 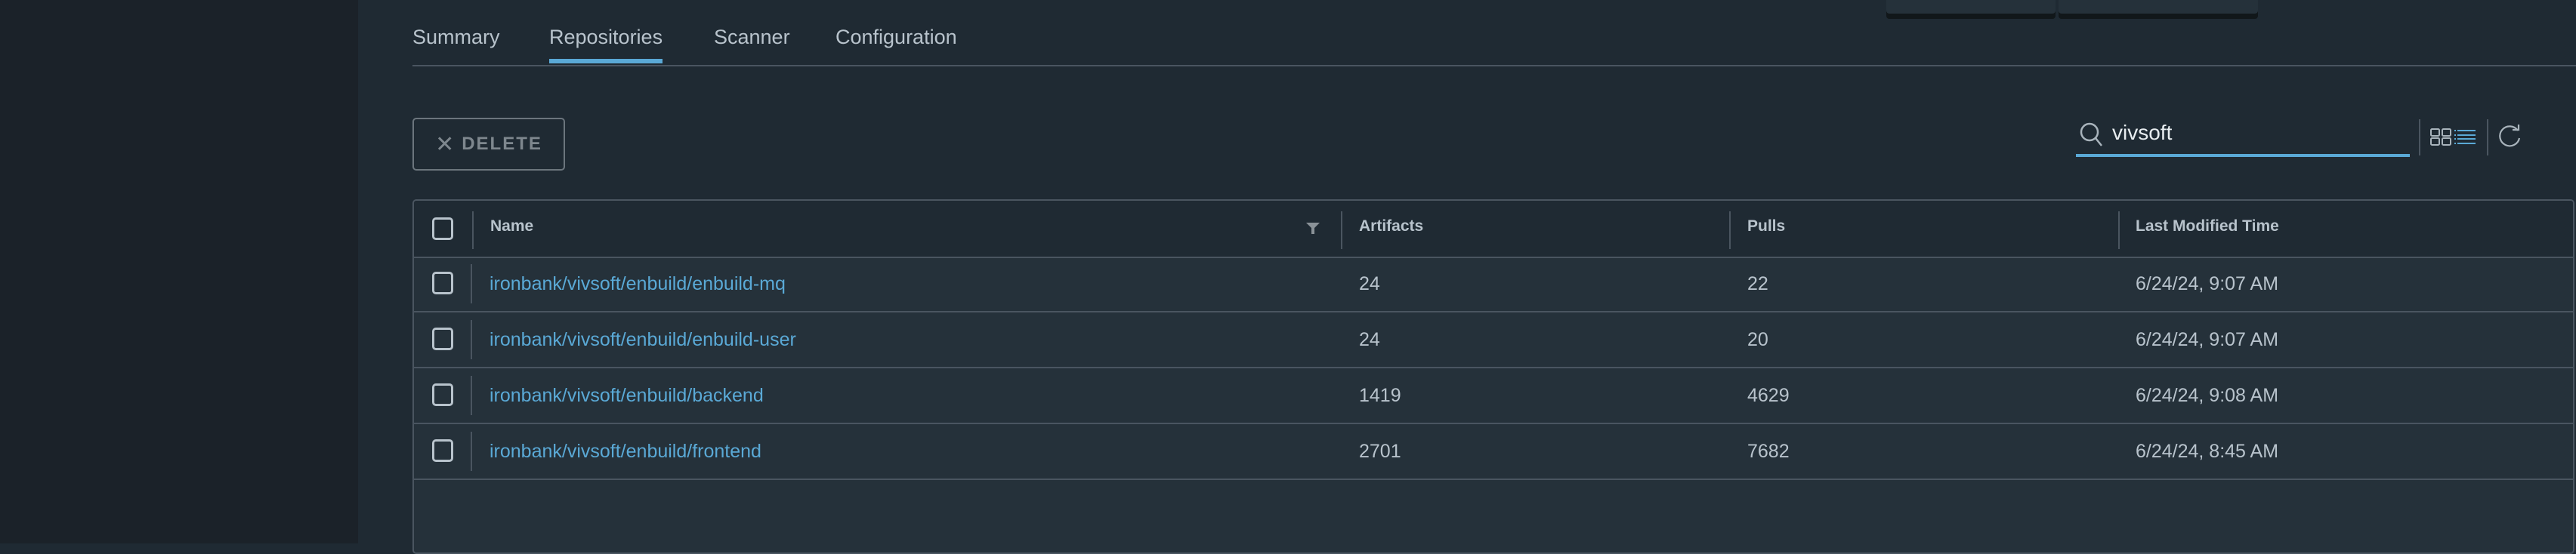 I want to click on search-field, so click(x=2243, y=136).